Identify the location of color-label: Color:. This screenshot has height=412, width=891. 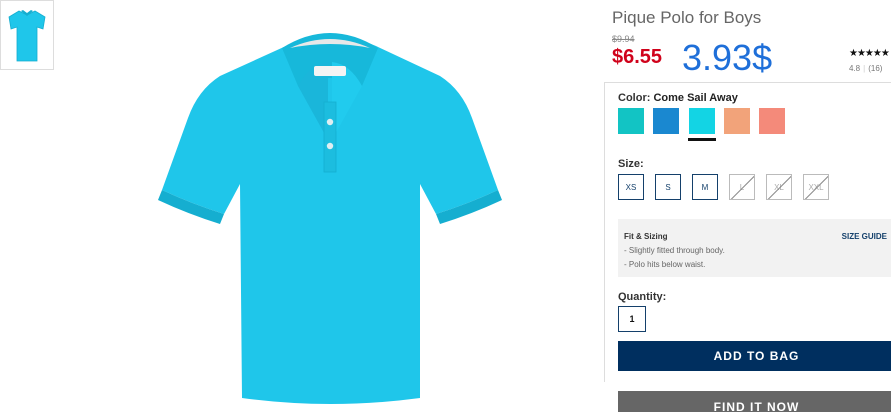
(634, 98).